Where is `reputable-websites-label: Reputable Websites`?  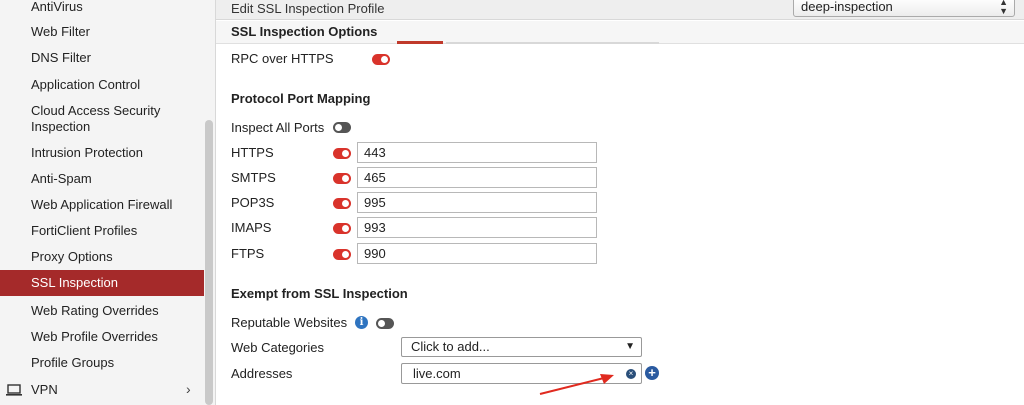 reputable-websites-label: Reputable Websites is located at coordinates (289, 322).